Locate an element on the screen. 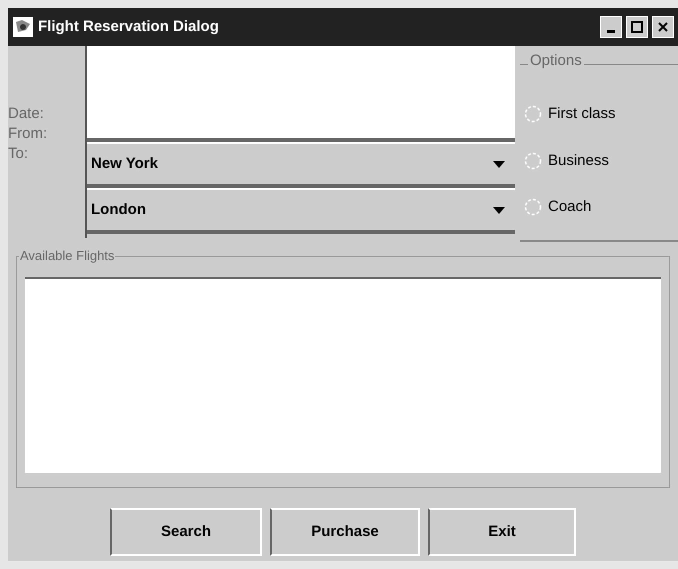 This screenshot has width=678, height=569. dropdown: London is located at coordinates (301, 211).